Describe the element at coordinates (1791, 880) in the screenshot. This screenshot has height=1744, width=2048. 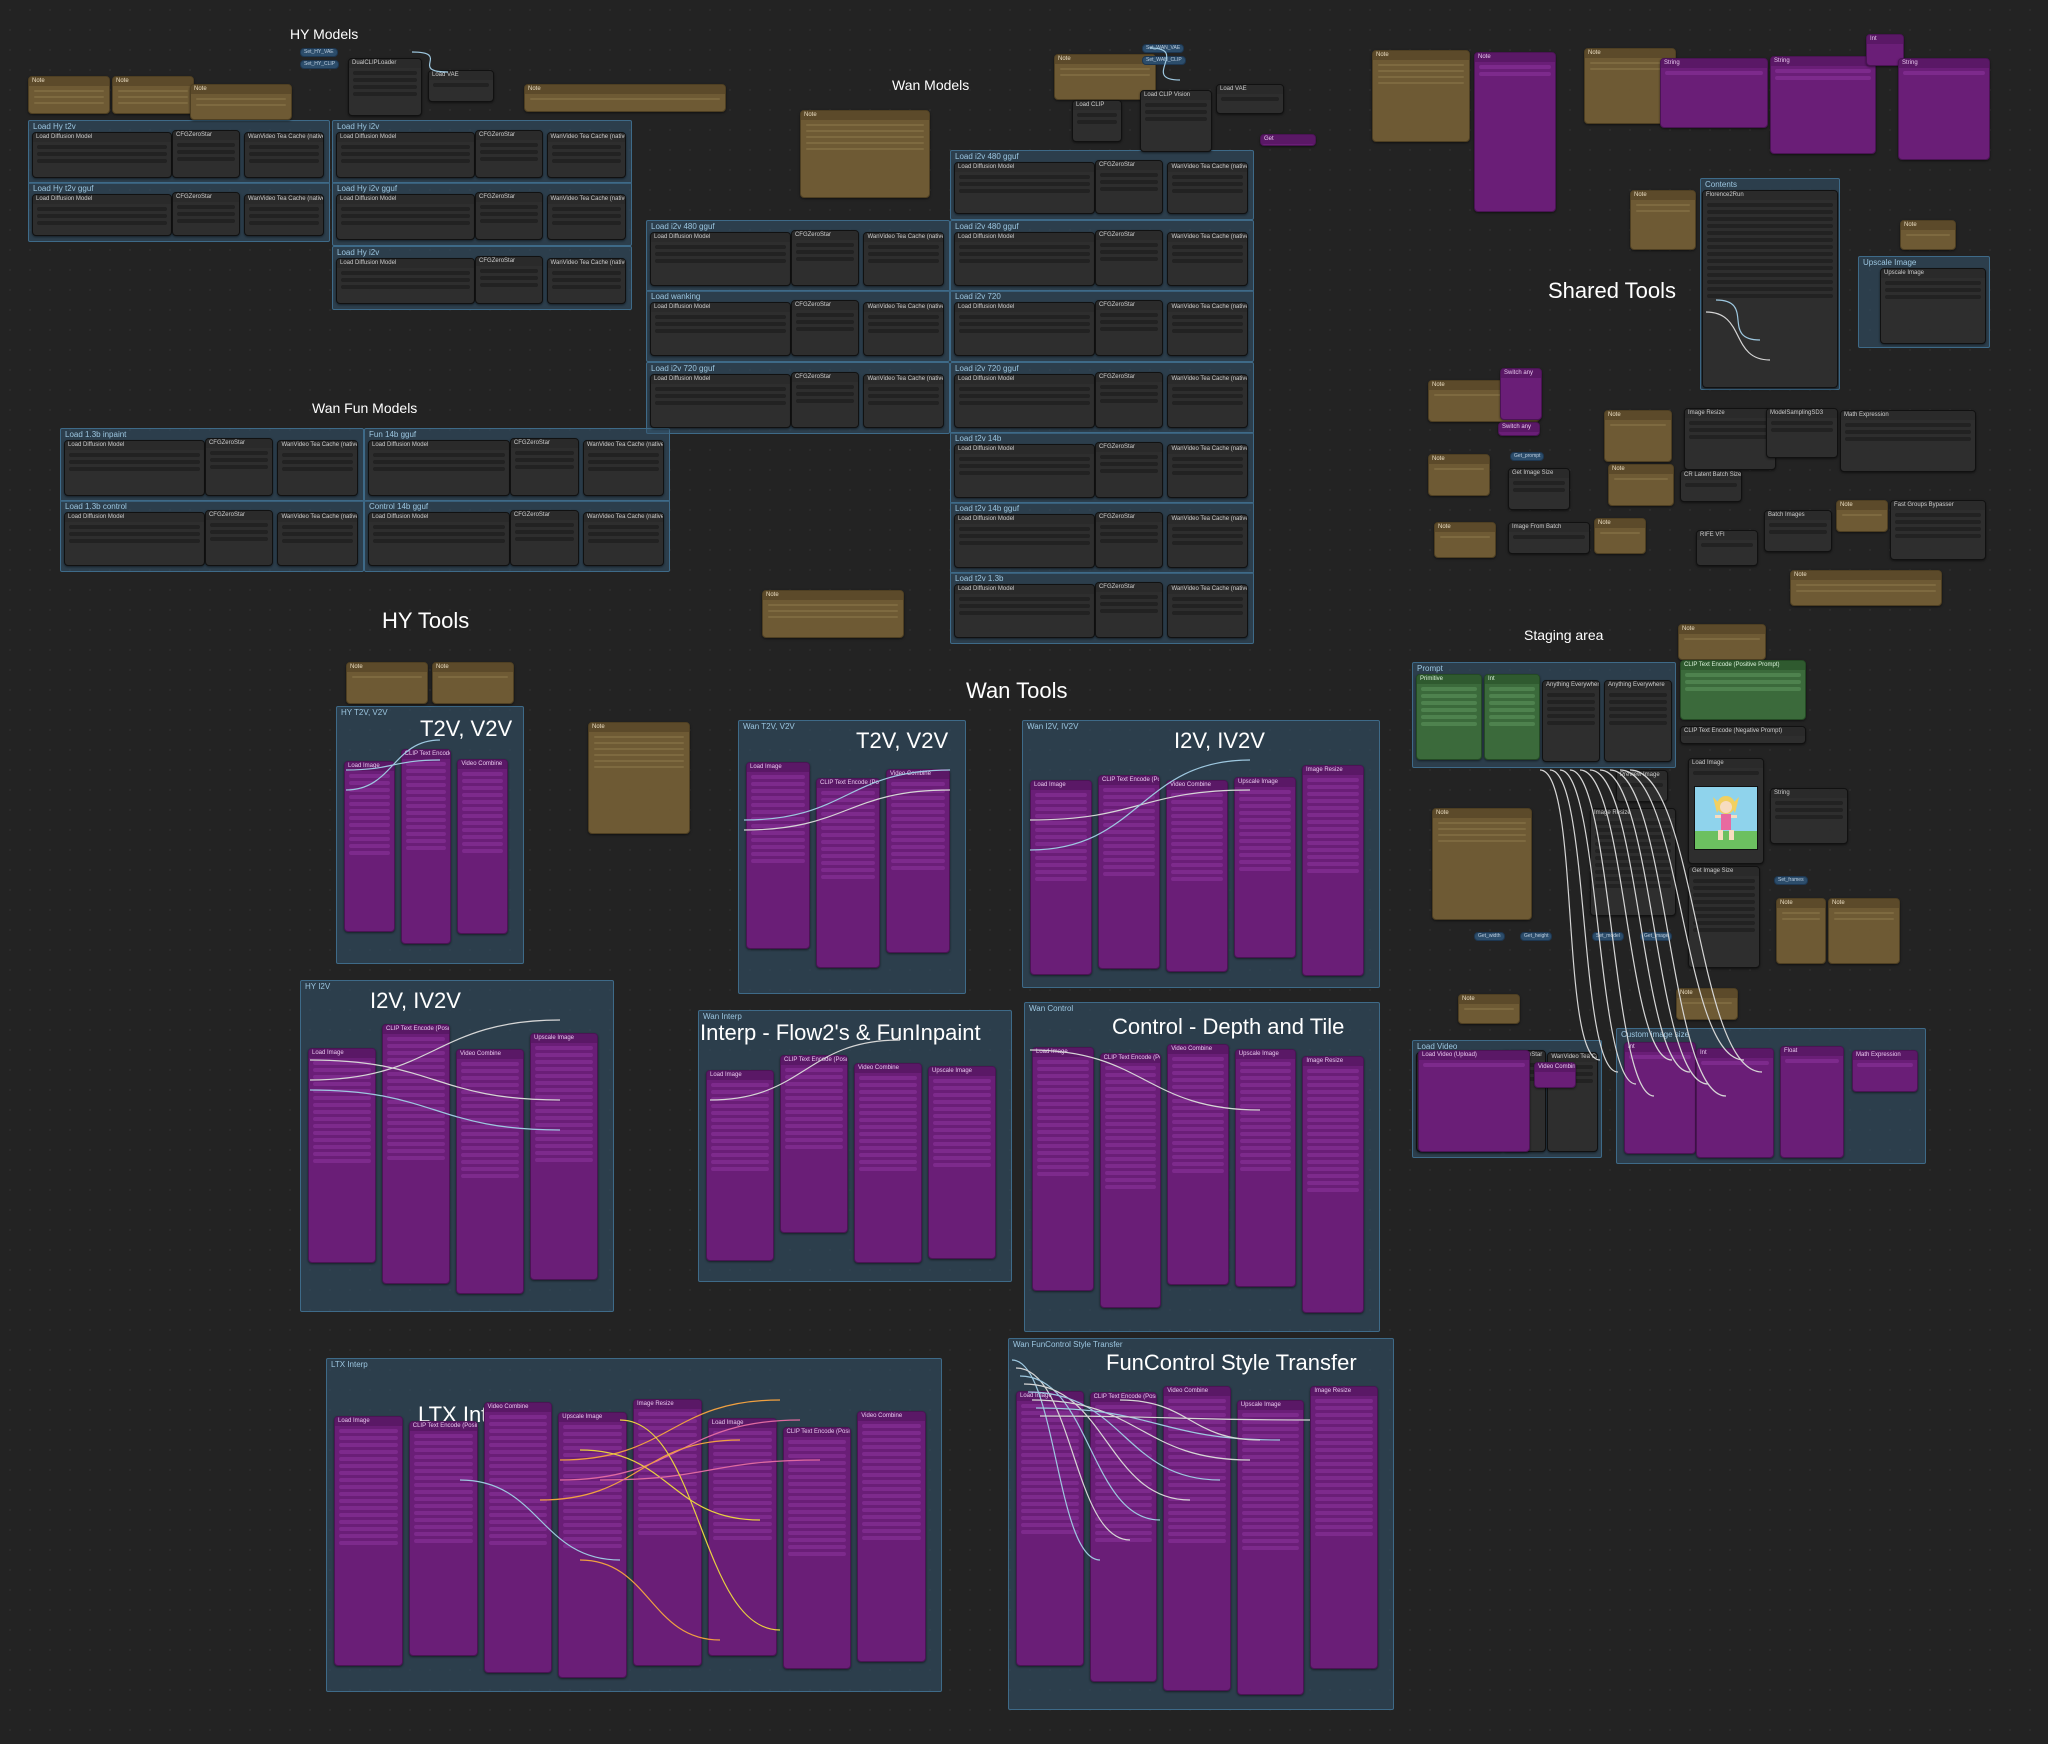
I see `set-node-pill: Set_frames` at that location.